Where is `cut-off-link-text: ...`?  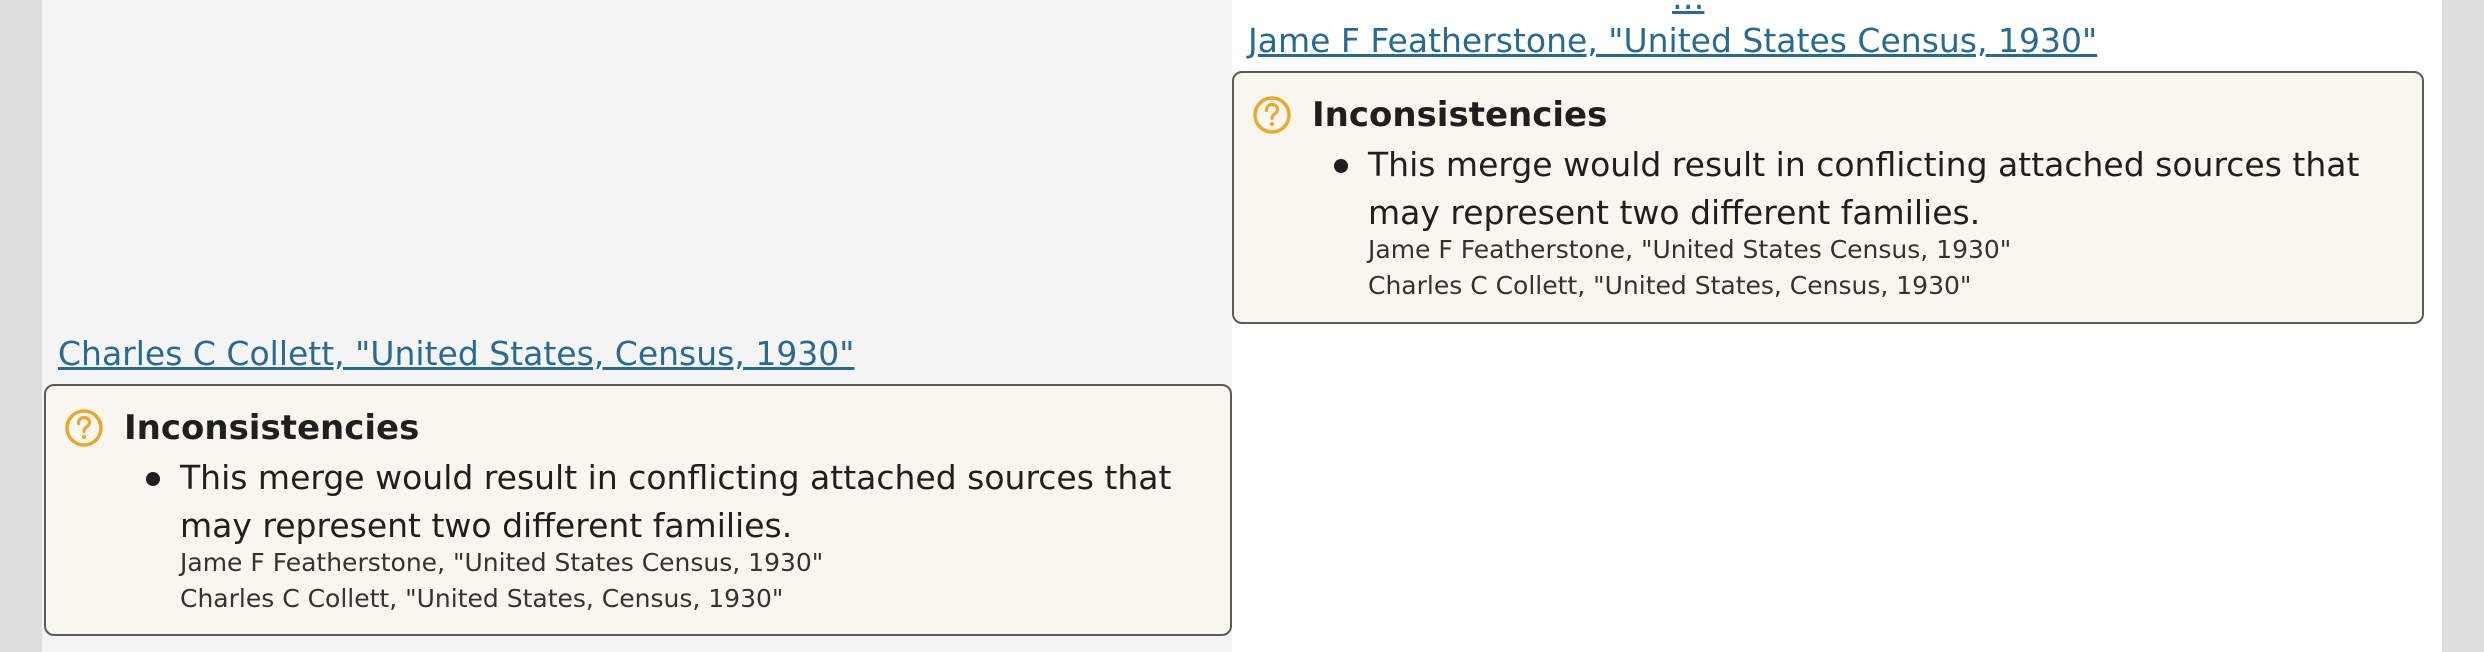
cut-off-link-text: ... is located at coordinates (1688, 9).